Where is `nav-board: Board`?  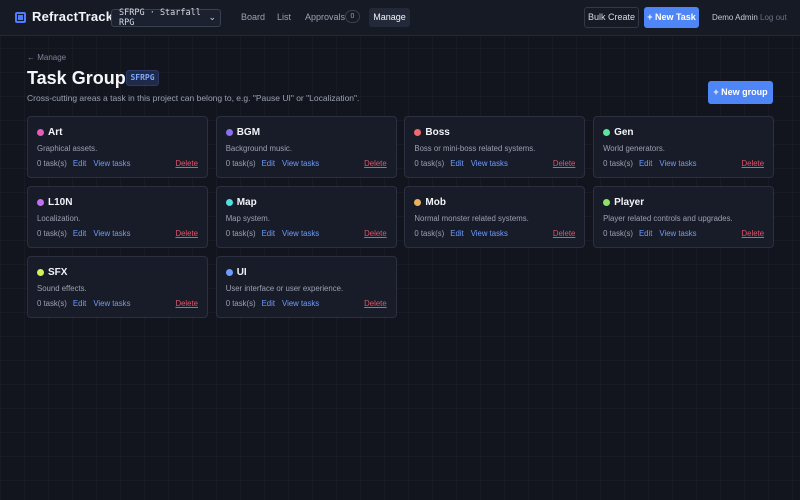
nav-board: Board is located at coordinates (253, 17).